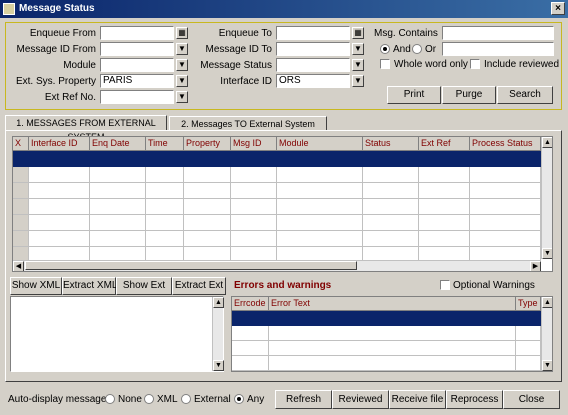 The height and width of the screenshot is (415, 568). What do you see at coordinates (110, 399) in the screenshot?
I see `none-radio` at bounding box center [110, 399].